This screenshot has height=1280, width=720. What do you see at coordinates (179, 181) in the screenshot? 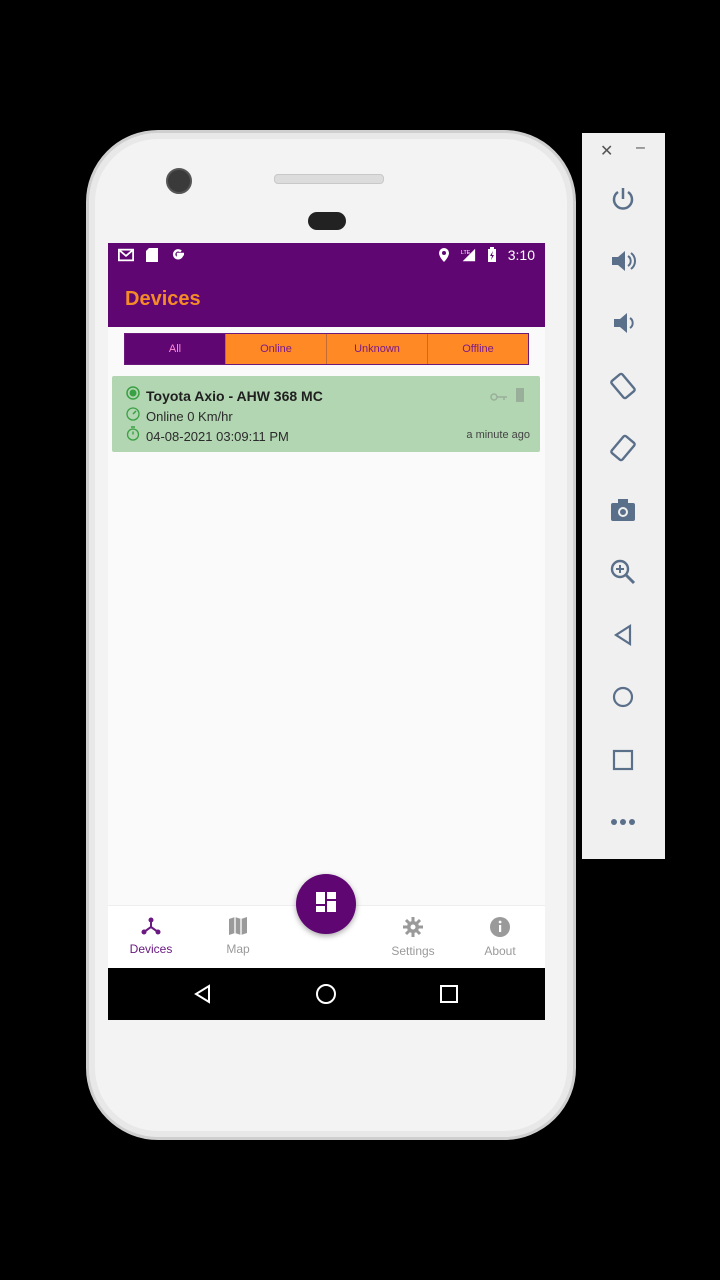
I see `front-camera` at bounding box center [179, 181].